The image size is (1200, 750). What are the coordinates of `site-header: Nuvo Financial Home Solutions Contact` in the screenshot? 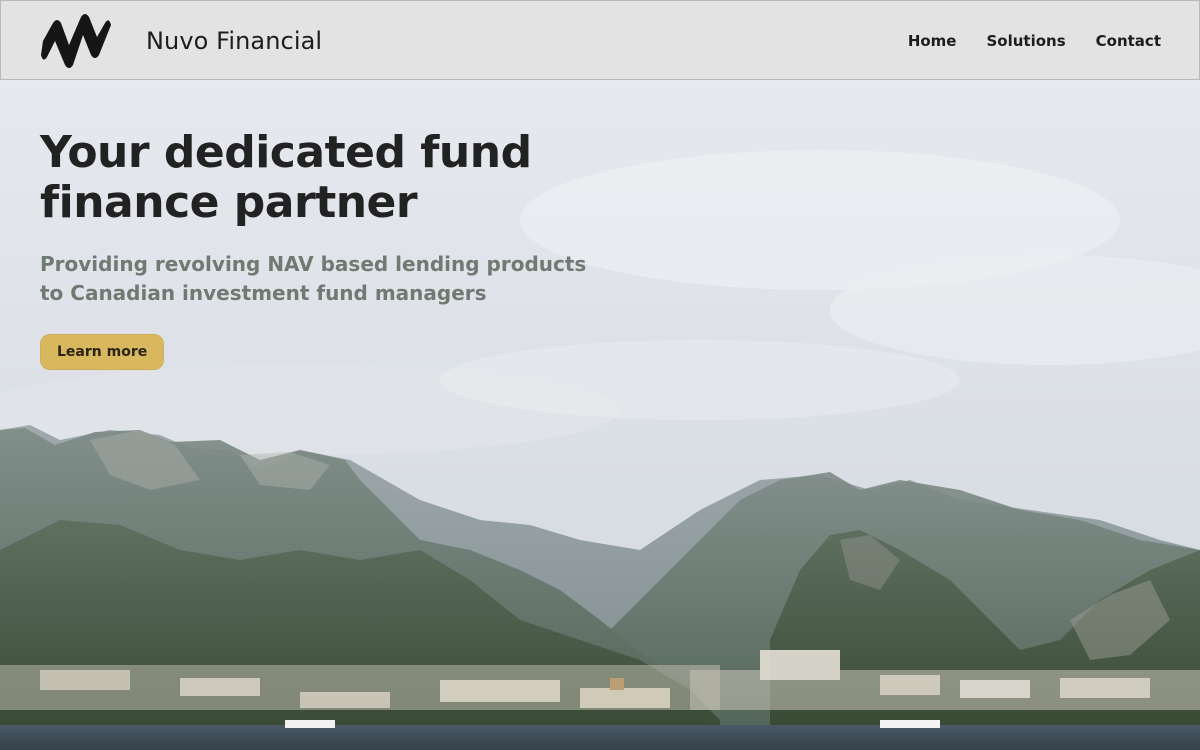 It's located at (600, 40).